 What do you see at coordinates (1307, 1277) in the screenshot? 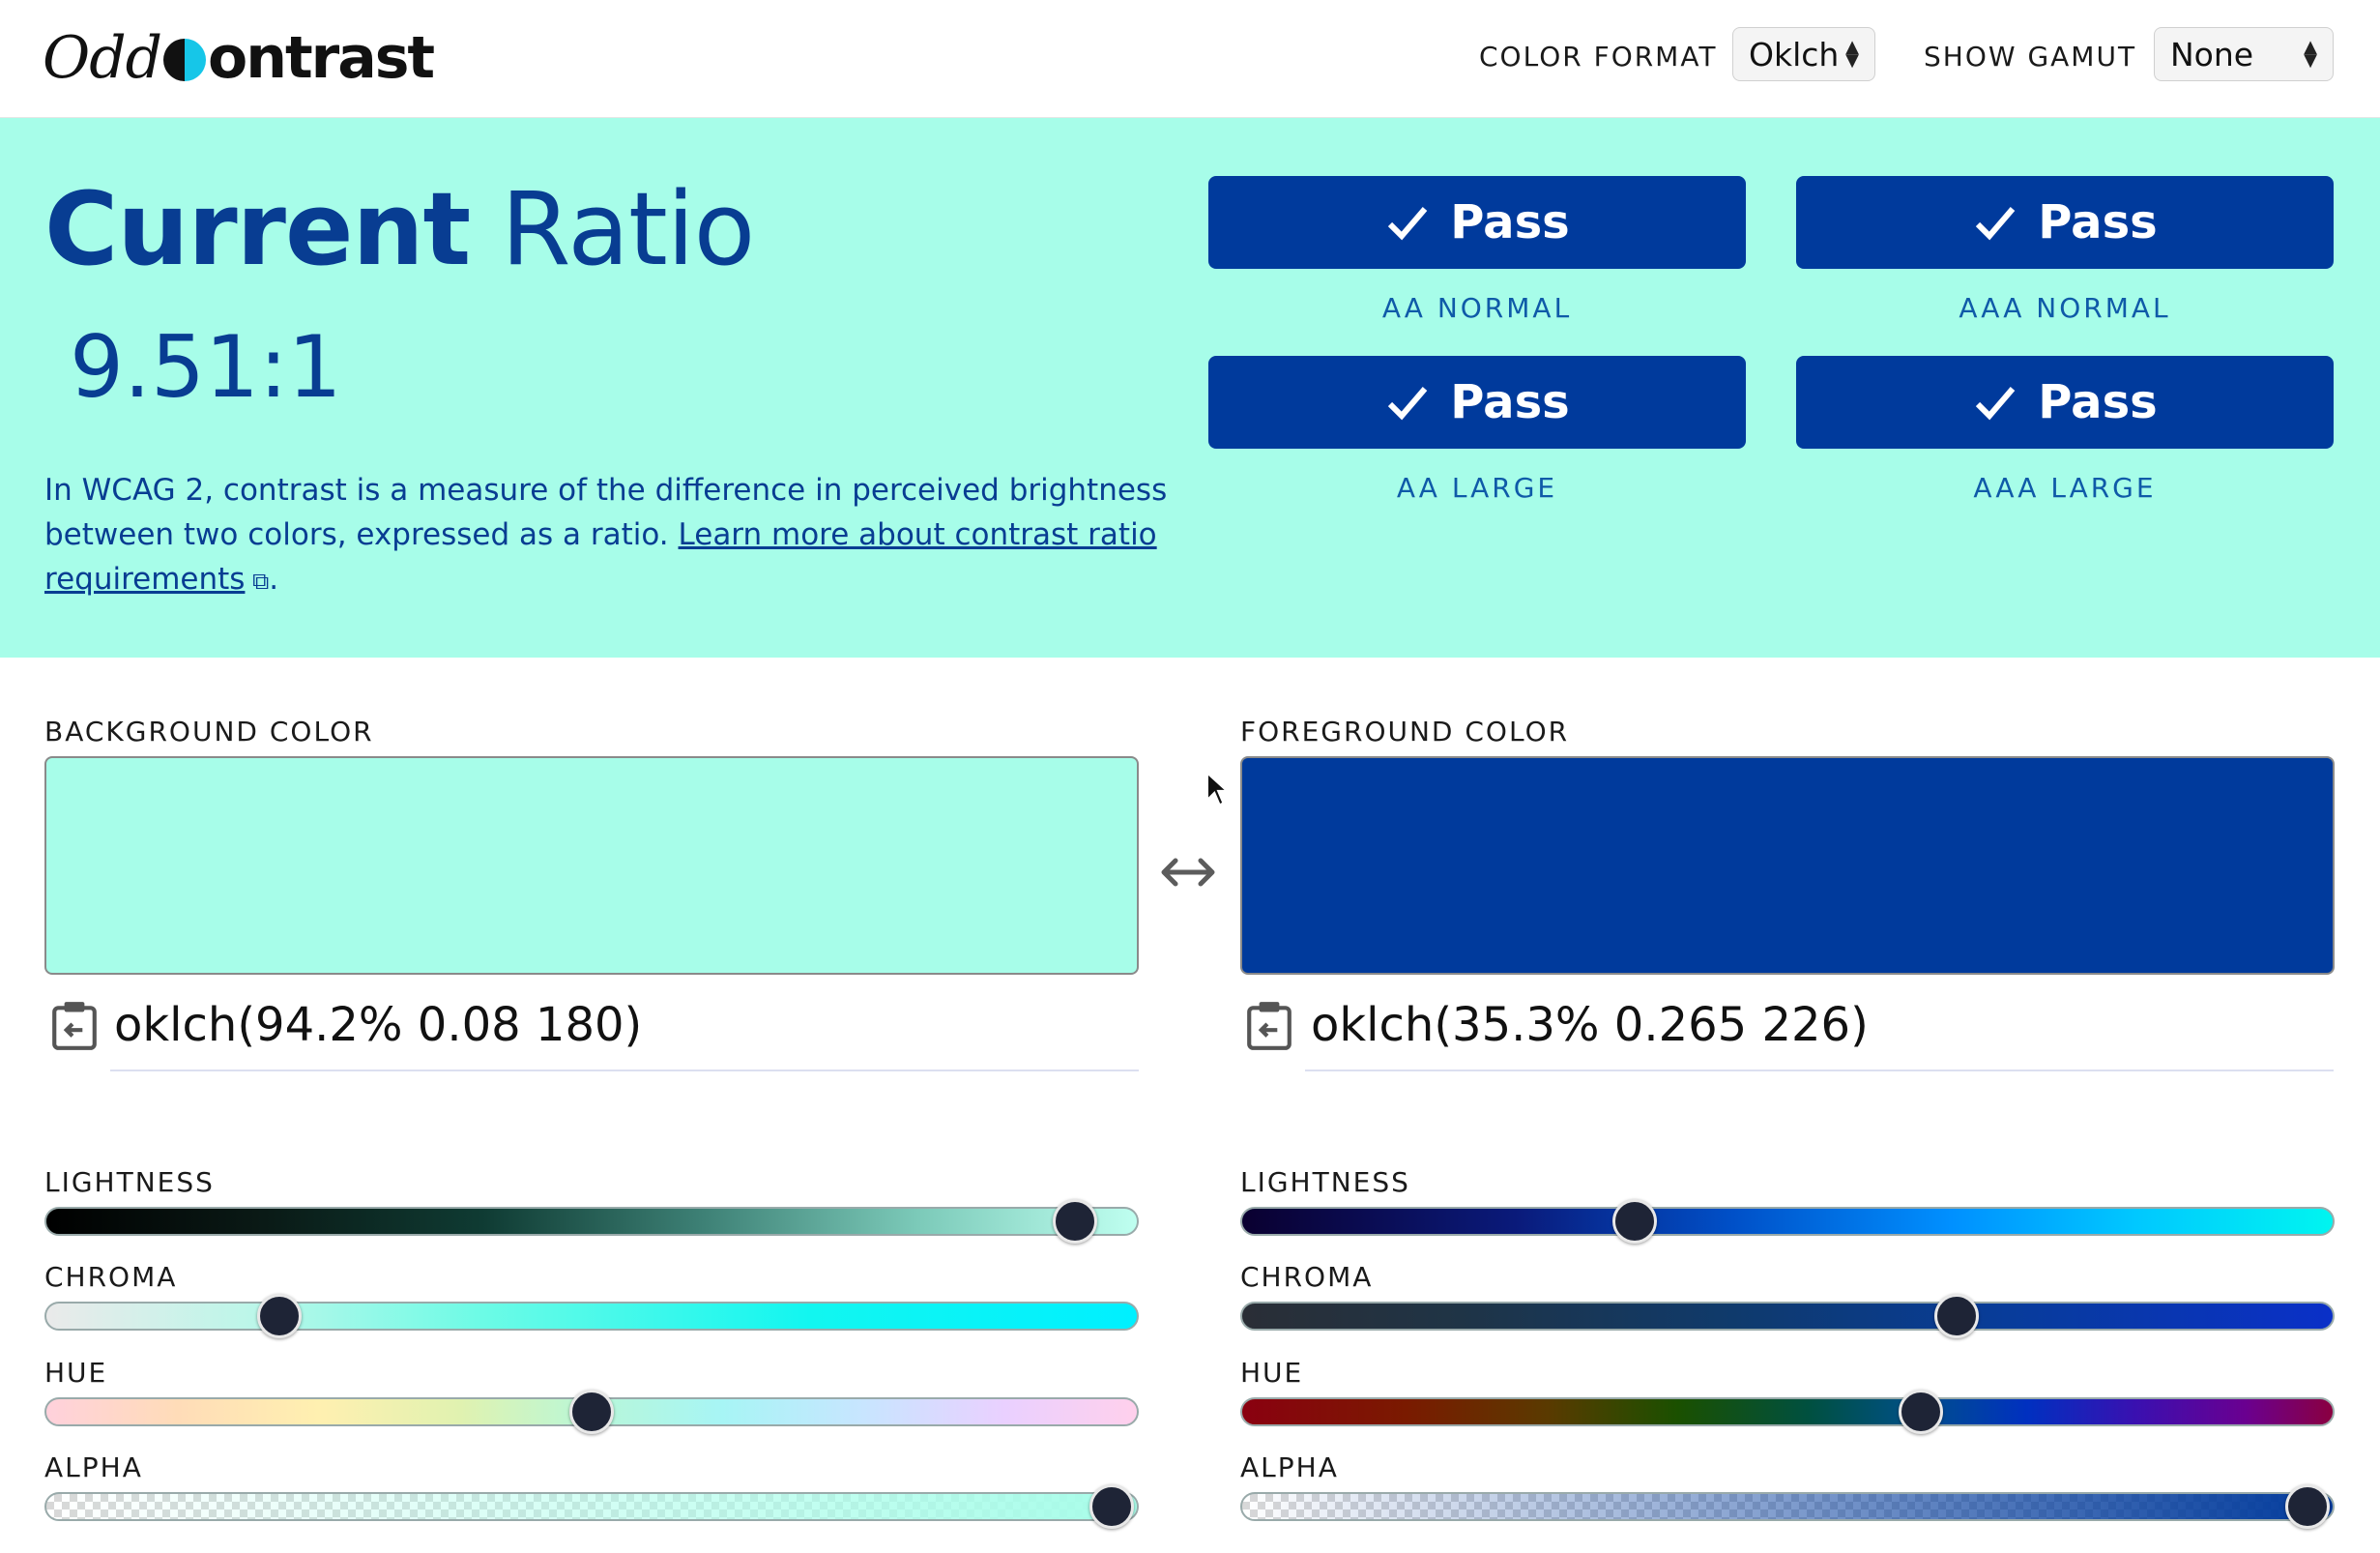
I see `fg-chroma-label: CHROMA` at bounding box center [1307, 1277].